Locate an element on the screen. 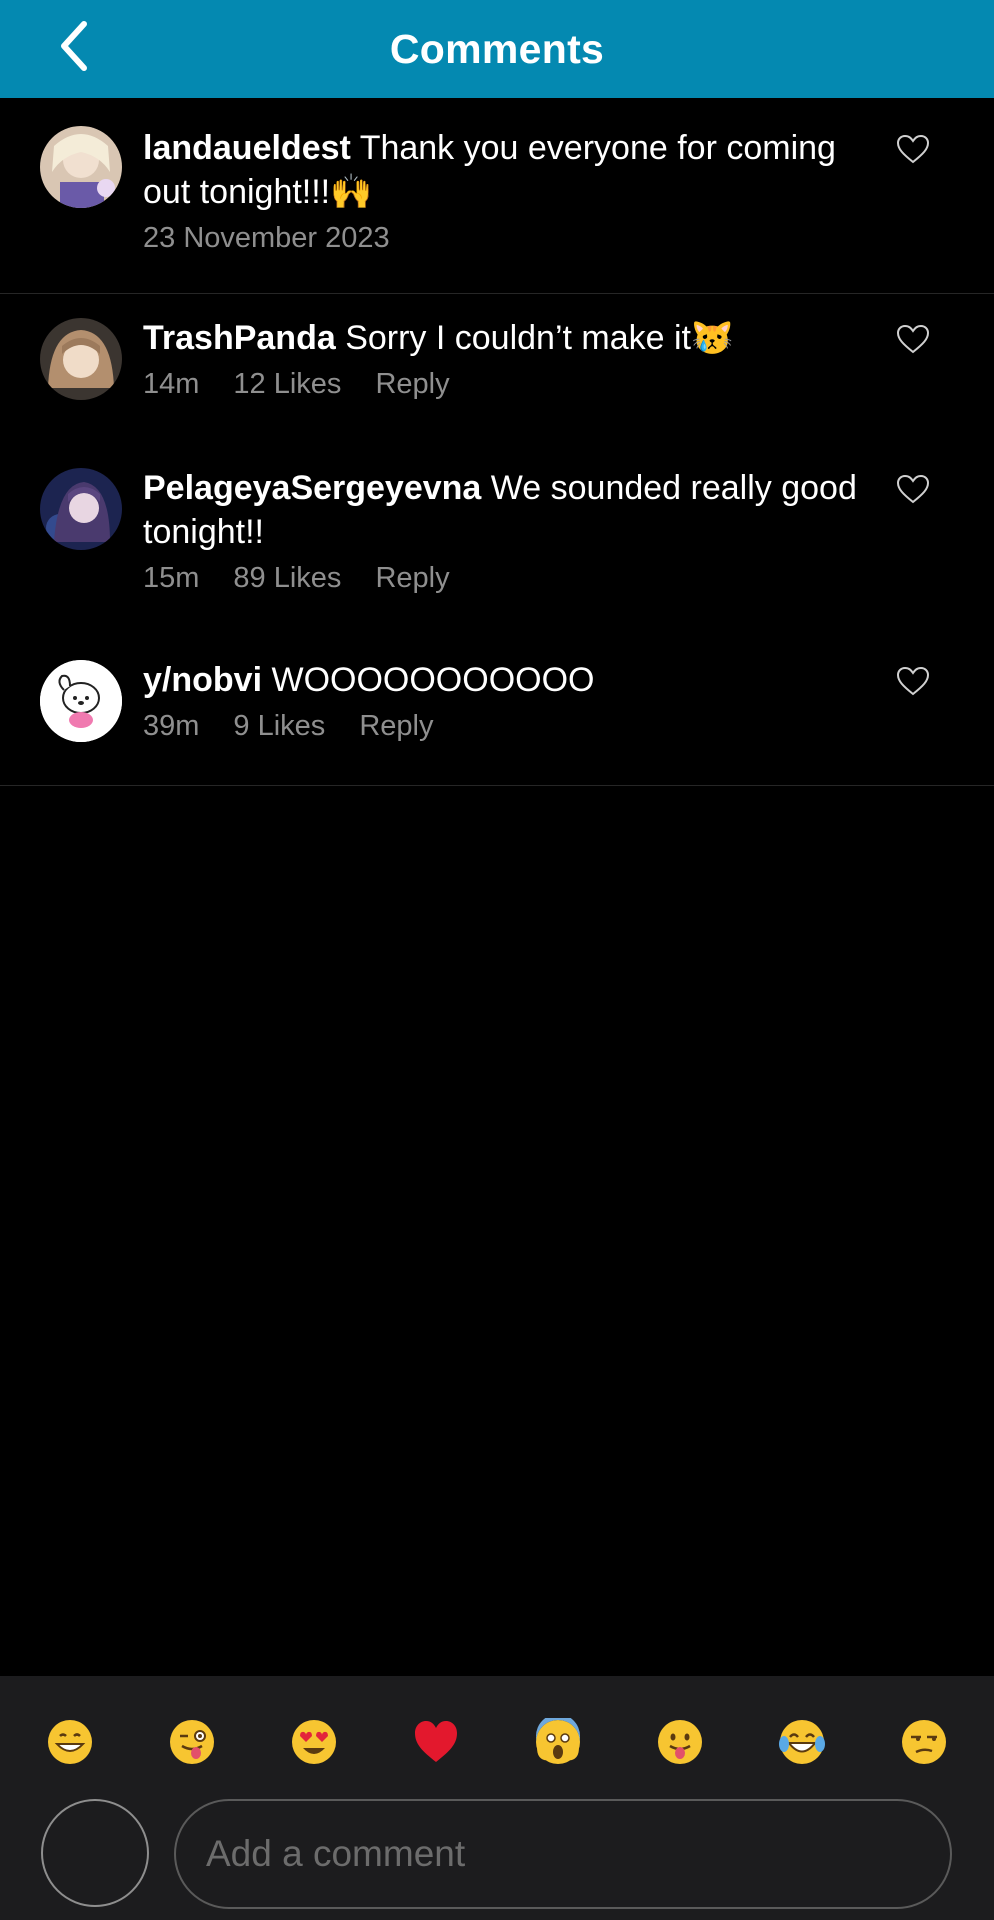 This screenshot has width=994, height=1920. tears-of-joy-icon is located at coordinates (802, 1742).